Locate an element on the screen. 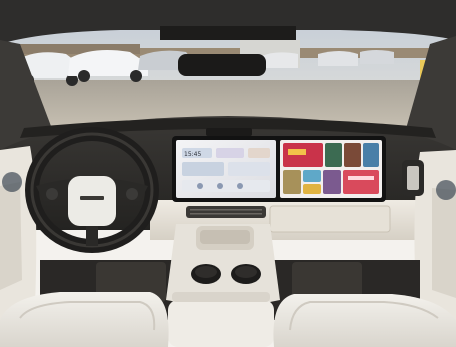 Image resolution: width=456 pixels, height=347 pixels. speaker-icon is located at coordinates (12, 182).